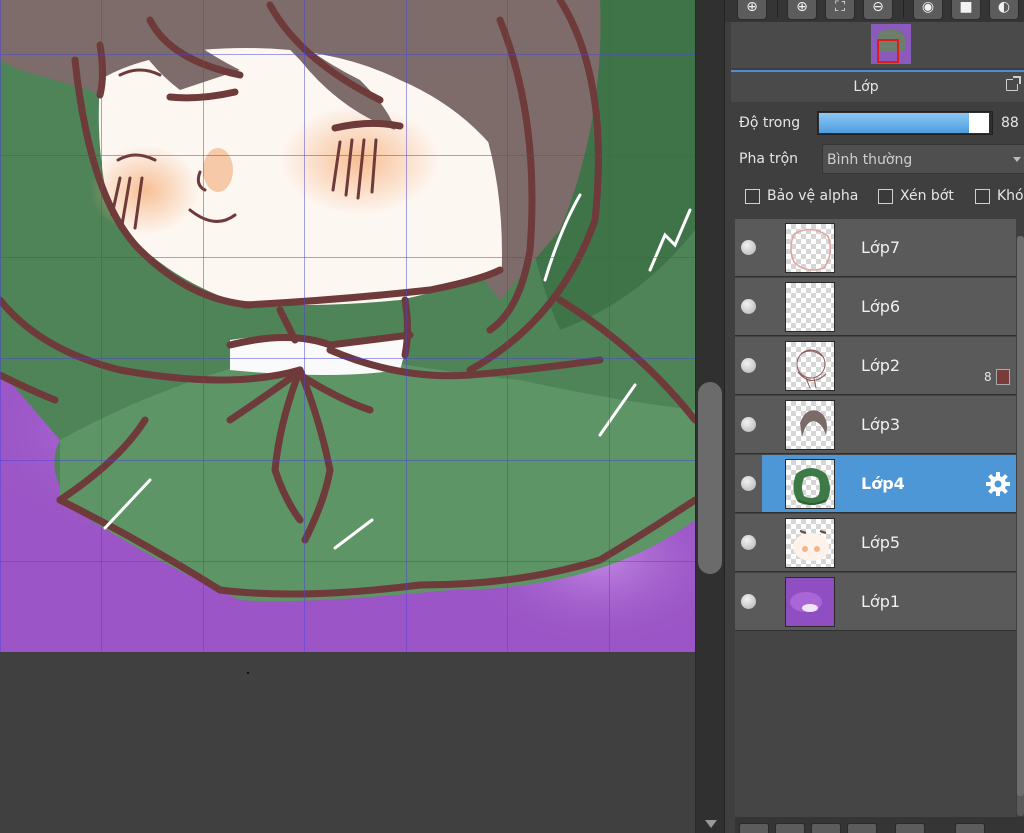 This screenshot has height=833, width=1024. I want to click on opacity-value: 88, so click(1010, 123).